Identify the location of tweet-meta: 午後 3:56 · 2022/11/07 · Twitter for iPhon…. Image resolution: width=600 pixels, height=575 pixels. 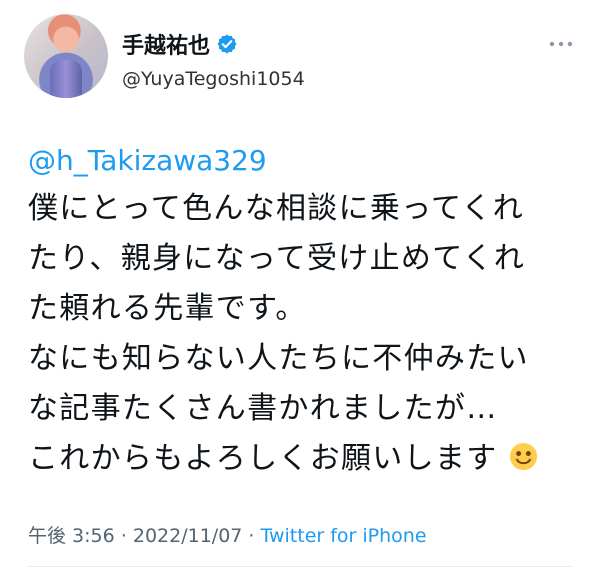
(227, 534).